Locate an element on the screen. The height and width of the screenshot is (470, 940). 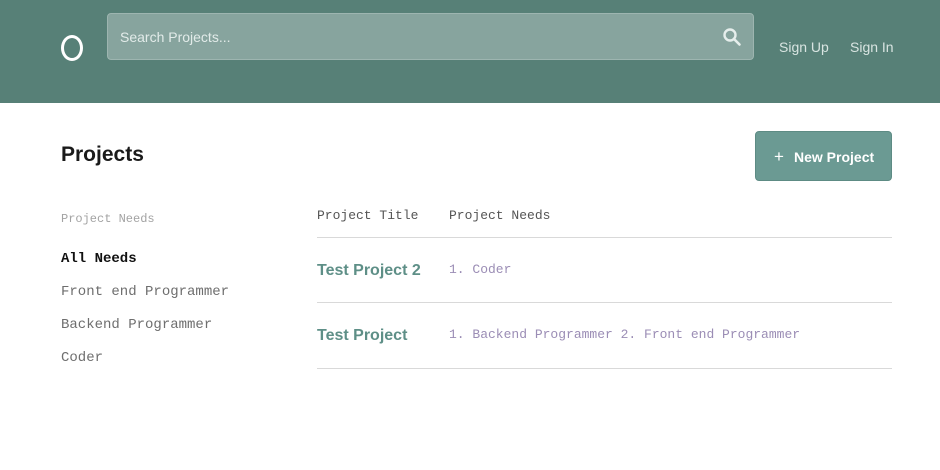
filter-item-all-needs: All Needs is located at coordinates (99, 259).